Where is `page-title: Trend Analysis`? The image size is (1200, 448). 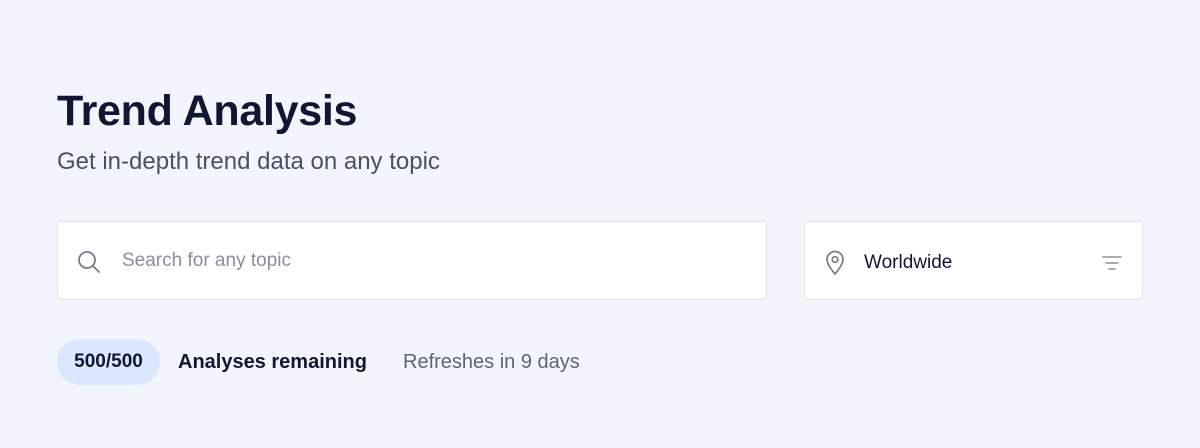
page-title: Trend Analysis is located at coordinates (207, 110).